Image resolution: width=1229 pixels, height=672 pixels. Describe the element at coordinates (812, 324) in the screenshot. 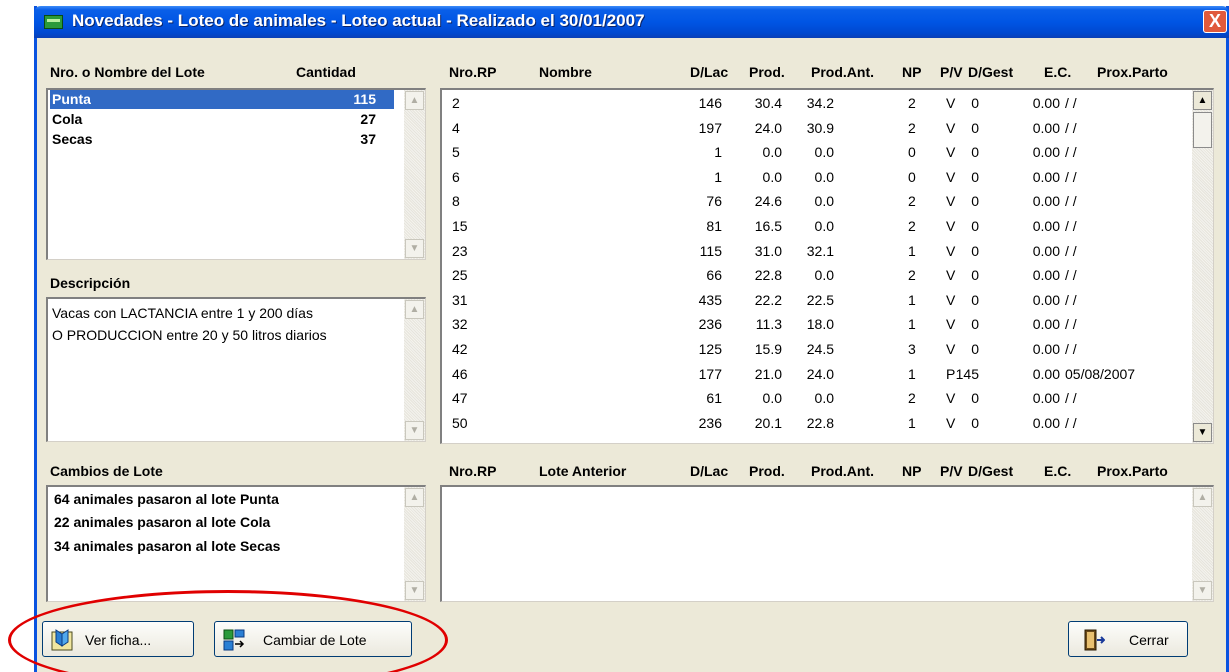

I see `table-row: 32 236 11.3 18.0 1 V 0 0.00 / /` at that location.